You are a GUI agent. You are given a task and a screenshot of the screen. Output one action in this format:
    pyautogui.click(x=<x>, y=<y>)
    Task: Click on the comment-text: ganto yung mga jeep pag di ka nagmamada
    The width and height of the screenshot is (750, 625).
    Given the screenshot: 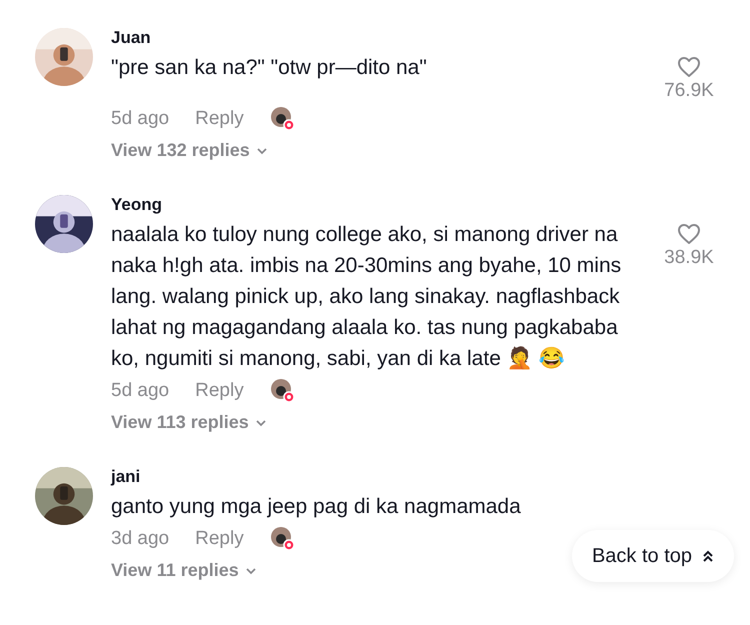 What is the action you would take?
    pyautogui.click(x=316, y=507)
    